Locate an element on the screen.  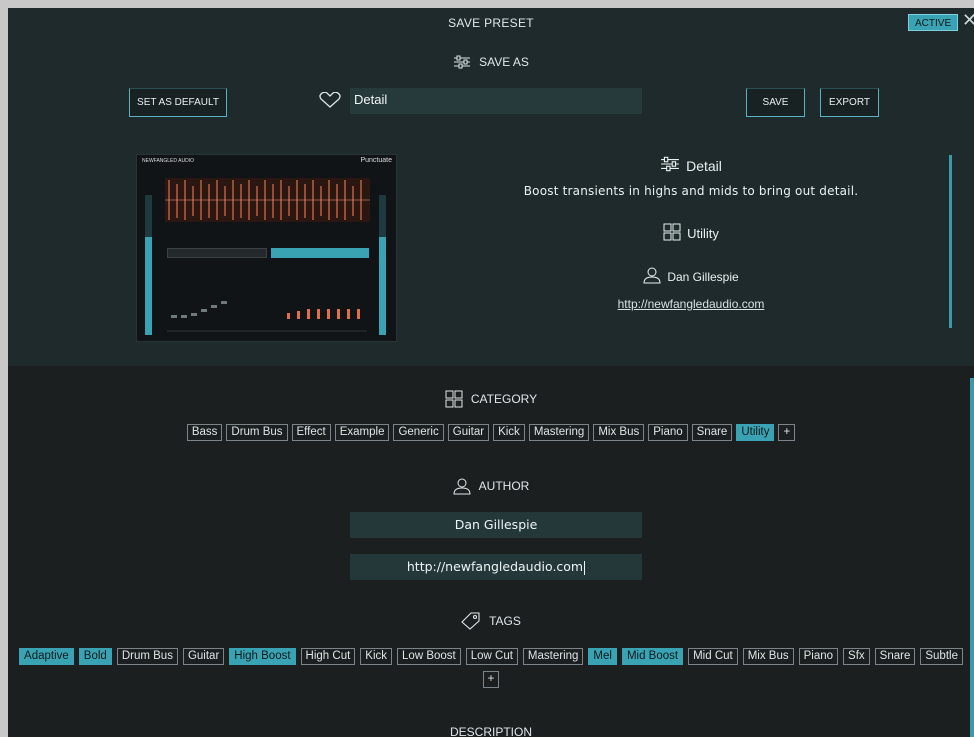
tag-chip-sfx: Sfx is located at coordinates (856, 656).